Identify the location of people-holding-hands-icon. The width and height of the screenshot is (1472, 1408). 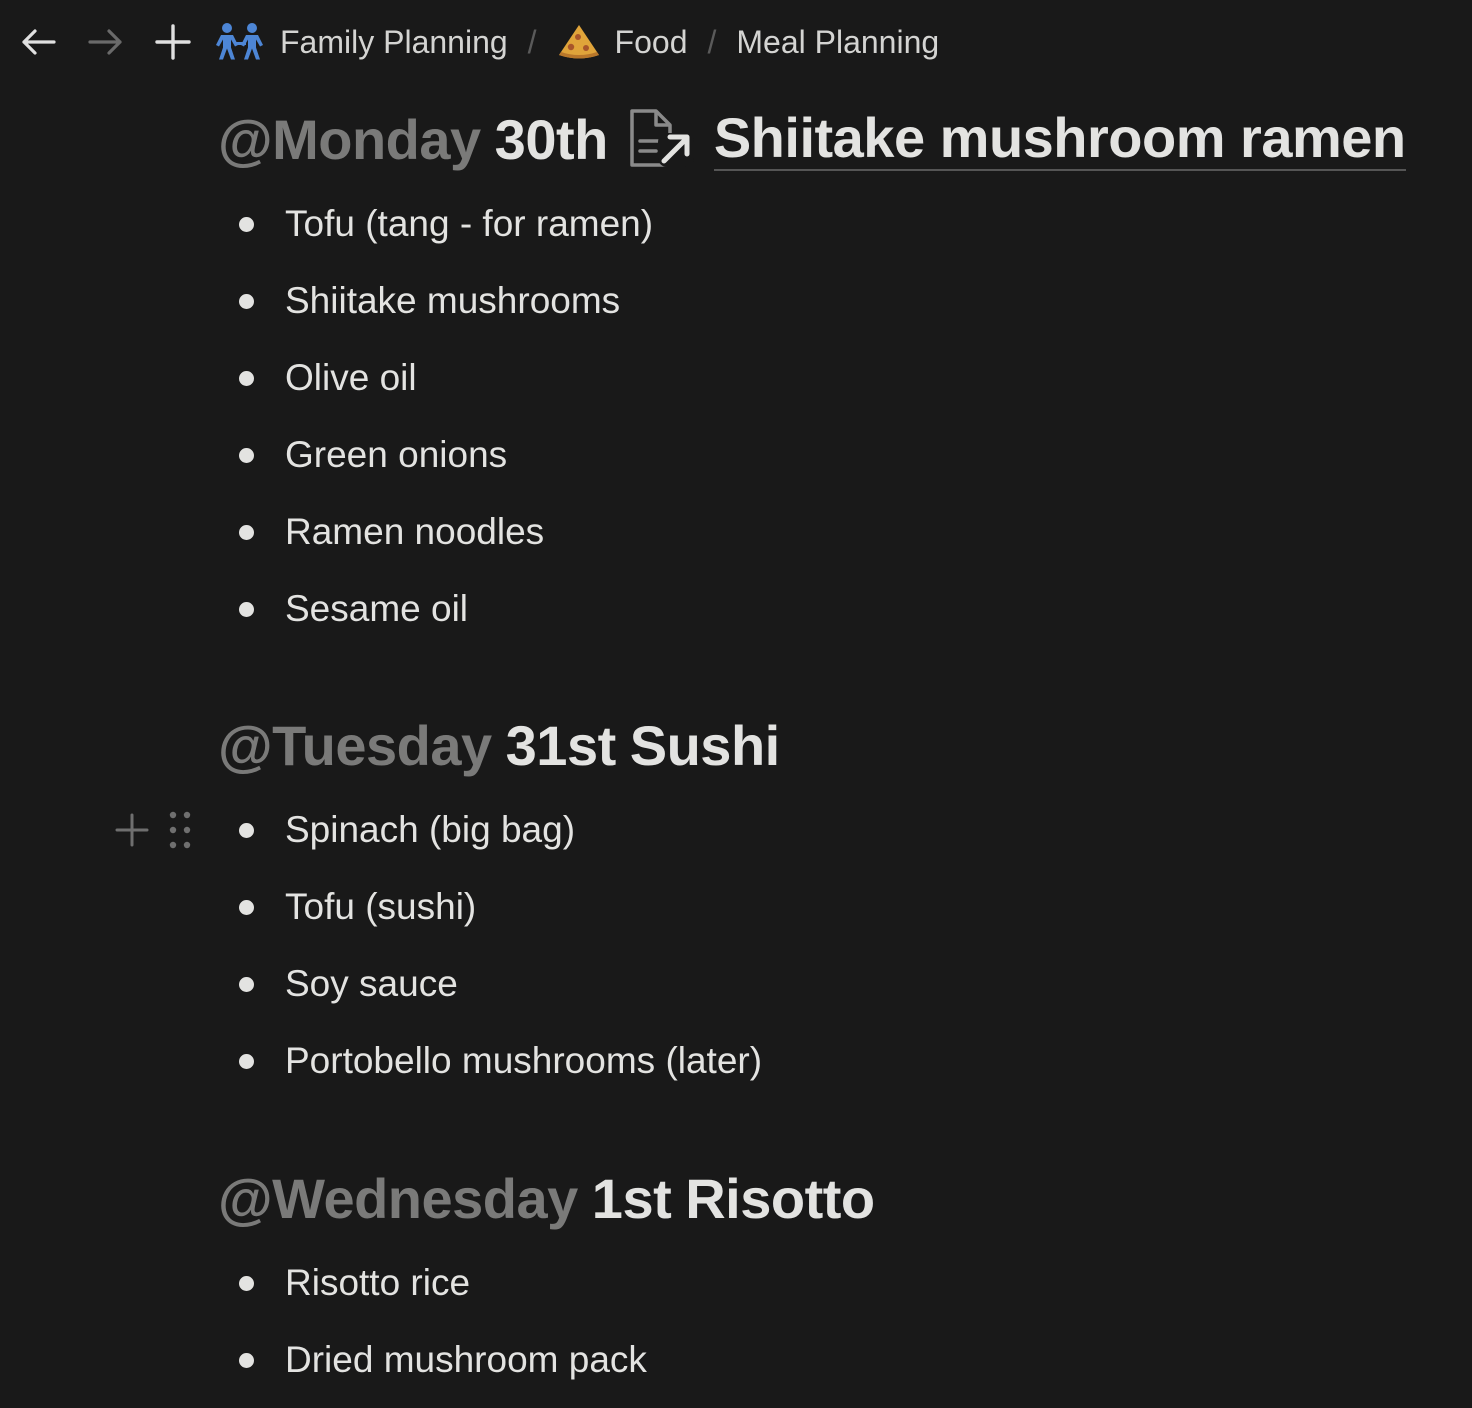
(240, 42).